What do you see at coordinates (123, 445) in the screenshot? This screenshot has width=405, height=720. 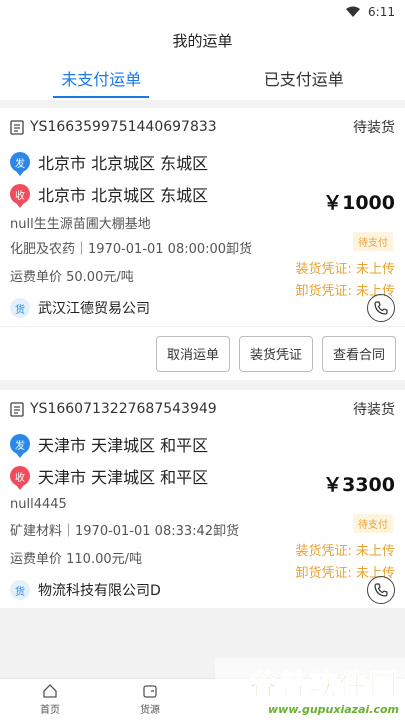 I see `from-address: 天津市 天津城区 和平区` at bounding box center [123, 445].